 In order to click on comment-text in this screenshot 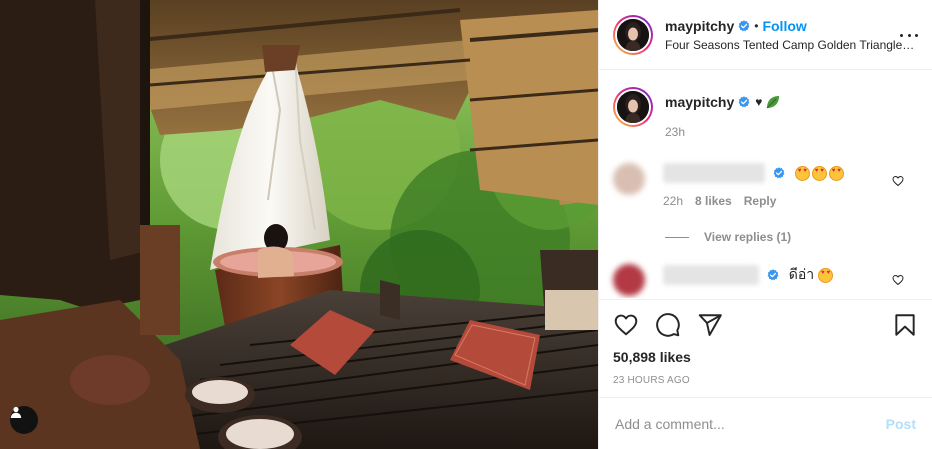, I will do `click(820, 172)`.